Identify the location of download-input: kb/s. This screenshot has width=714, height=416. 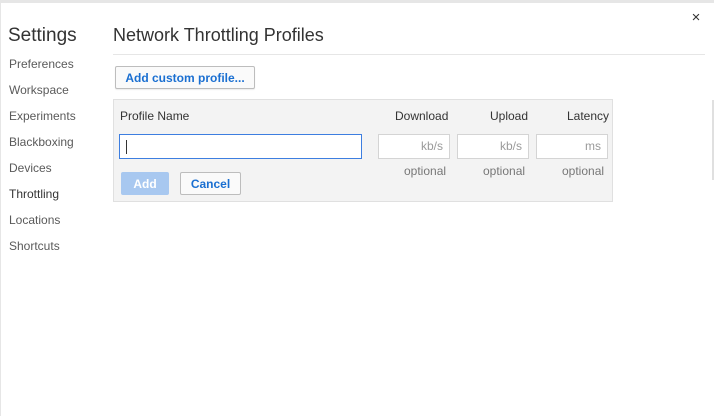
(414, 146).